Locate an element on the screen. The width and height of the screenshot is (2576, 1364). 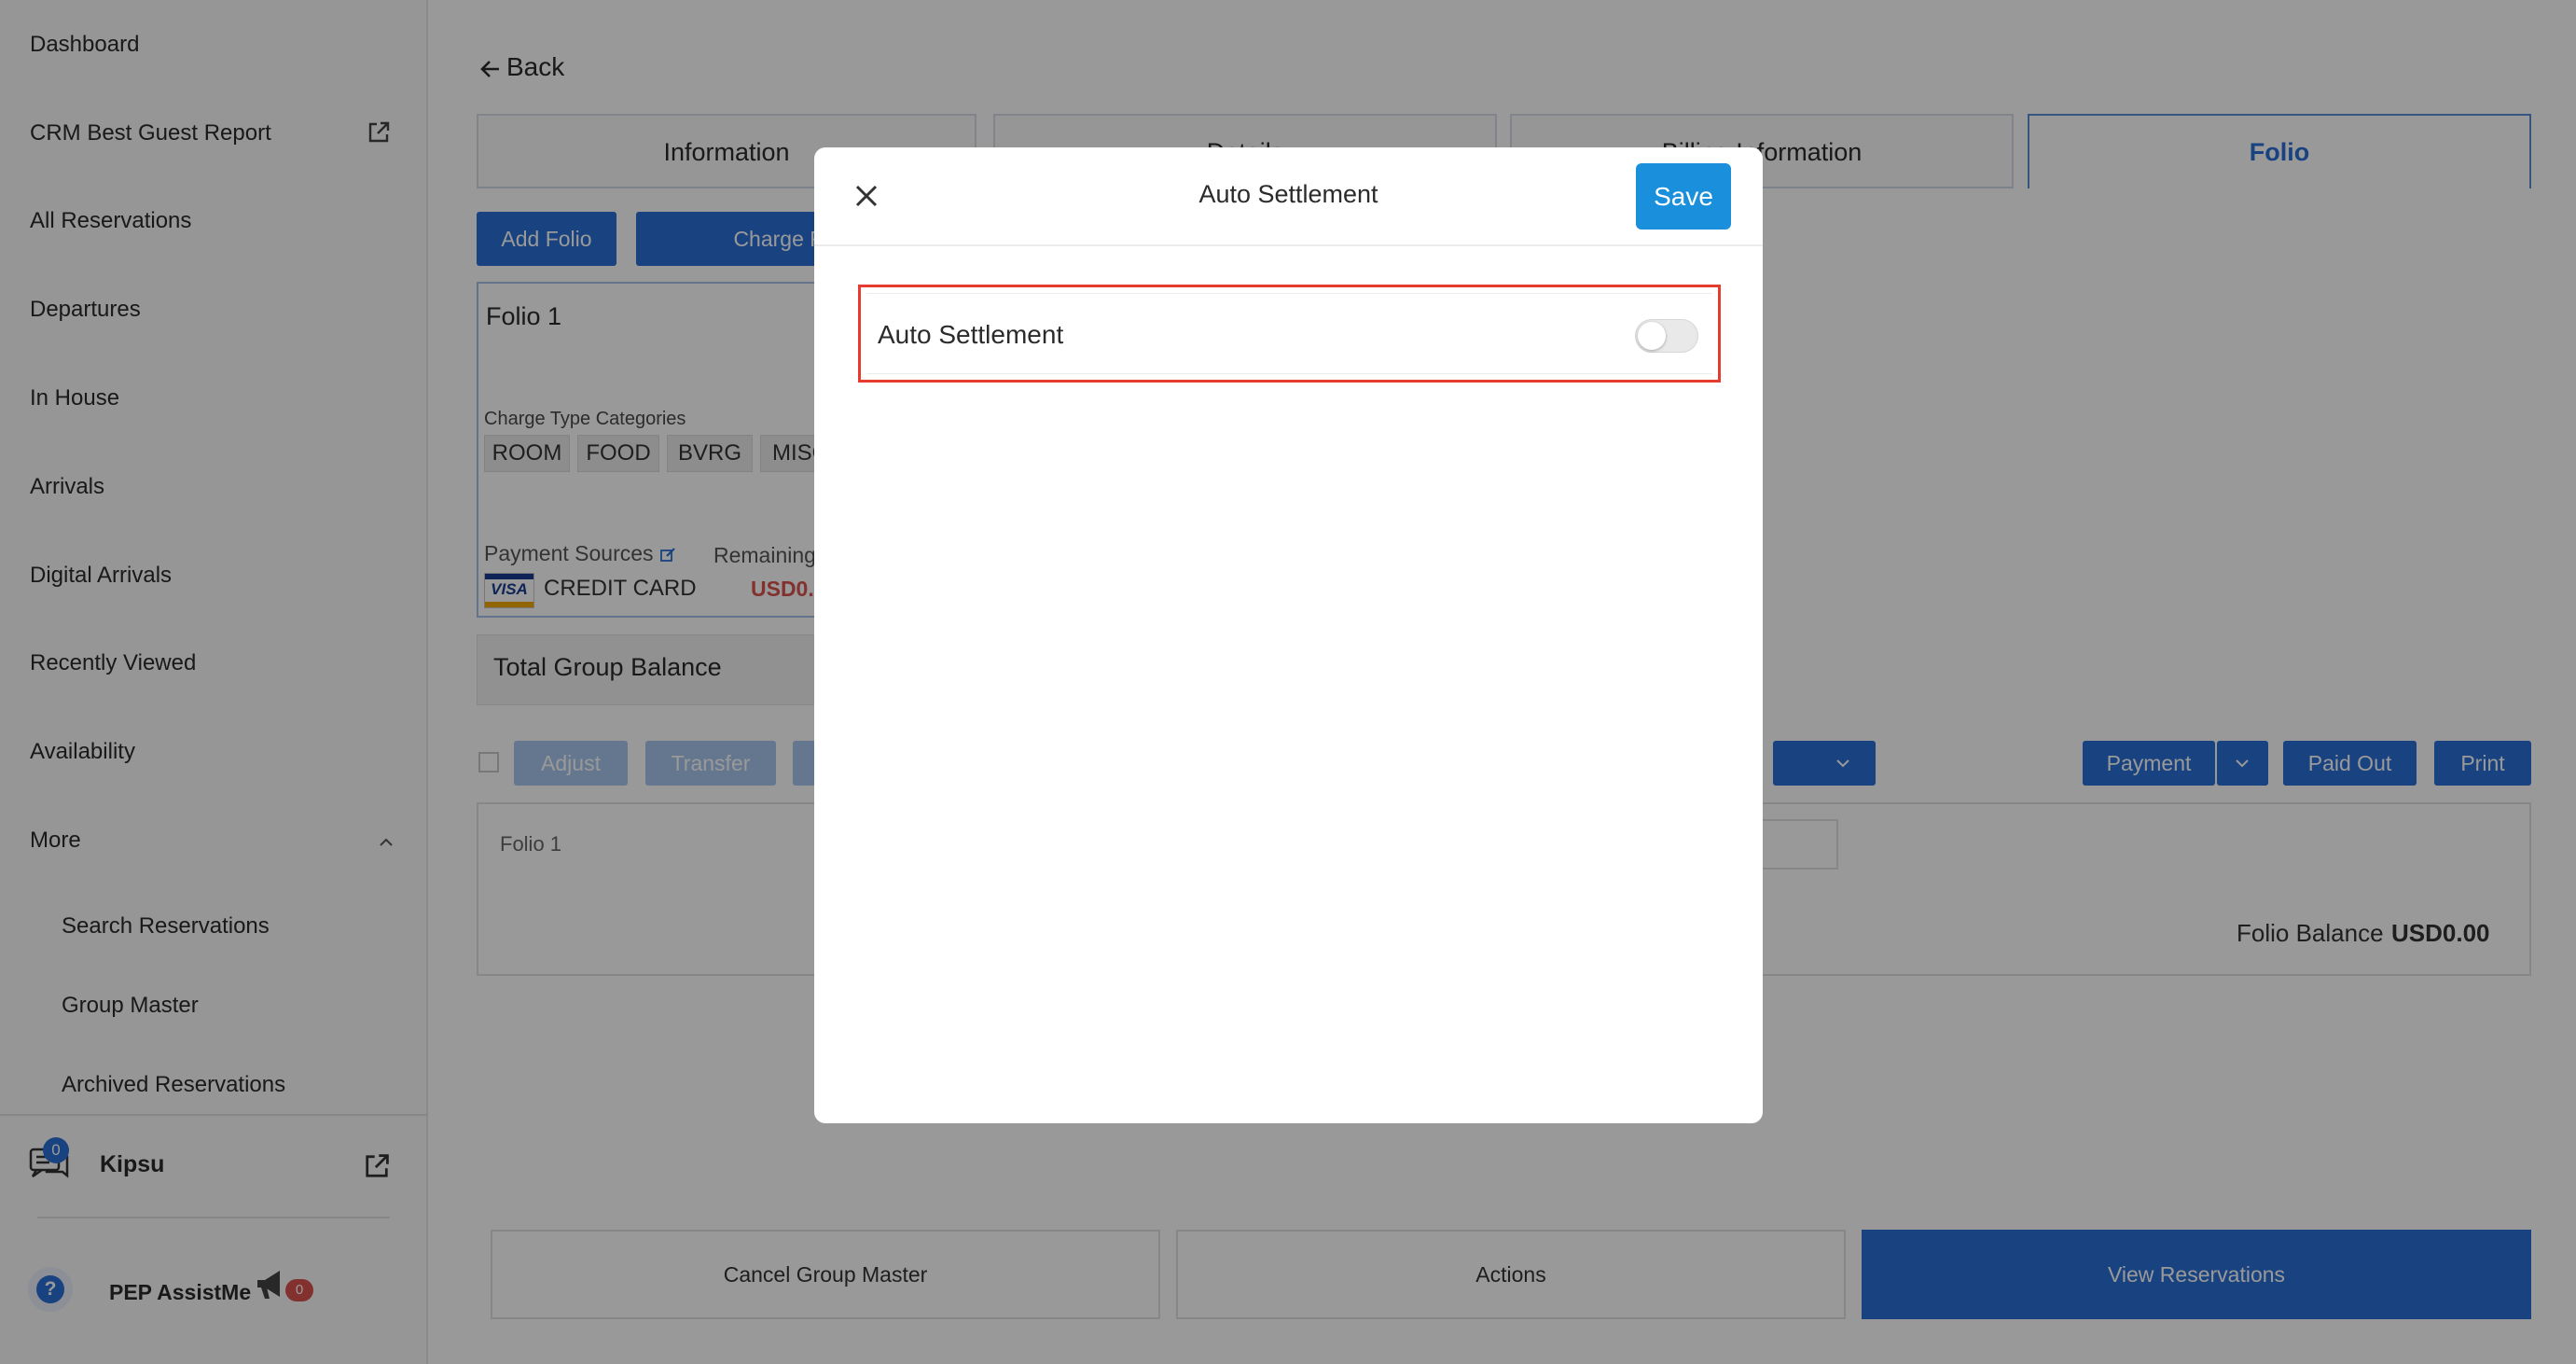
modal-title: Auto Settlement is located at coordinates (1288, 194).